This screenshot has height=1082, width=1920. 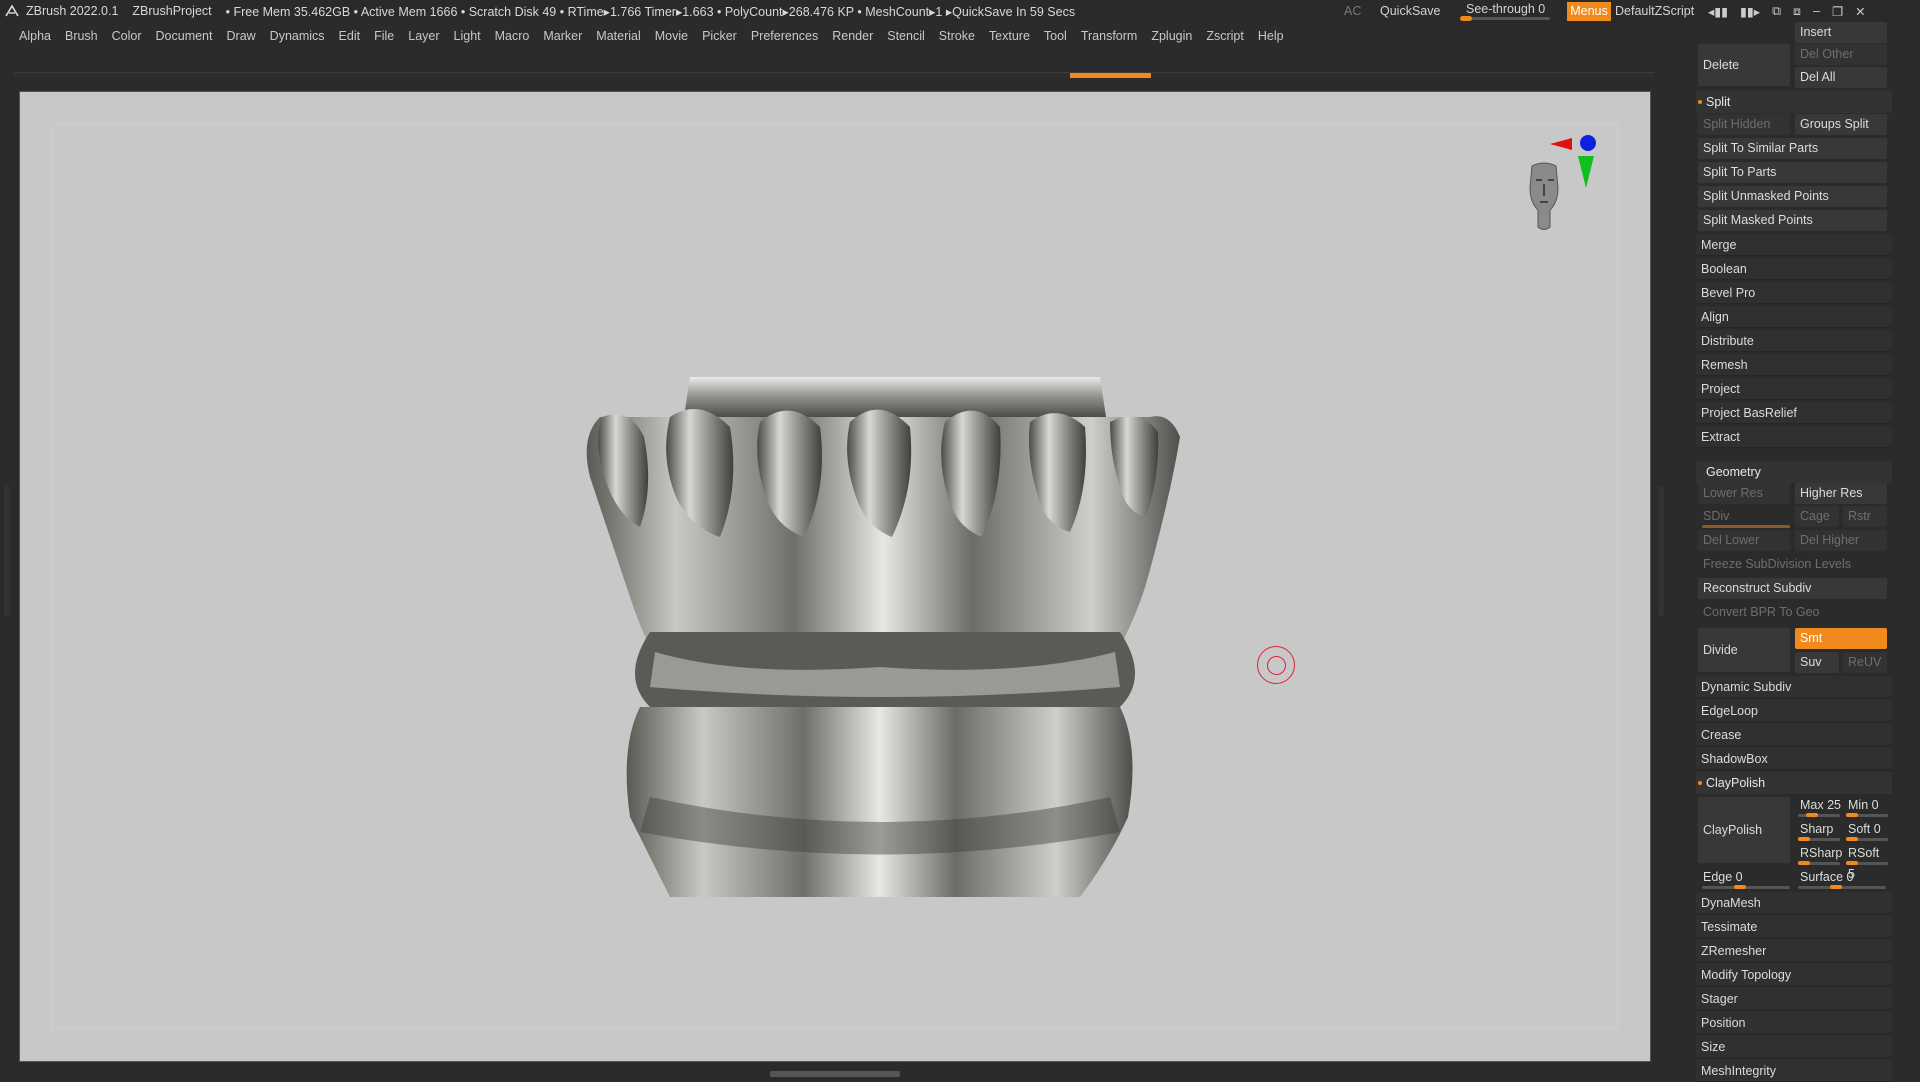 What do you see at coordinates (297, 36) in the screenshot?
I see `menu-dynamics: Dynamics` at bounding box center [297, 36].